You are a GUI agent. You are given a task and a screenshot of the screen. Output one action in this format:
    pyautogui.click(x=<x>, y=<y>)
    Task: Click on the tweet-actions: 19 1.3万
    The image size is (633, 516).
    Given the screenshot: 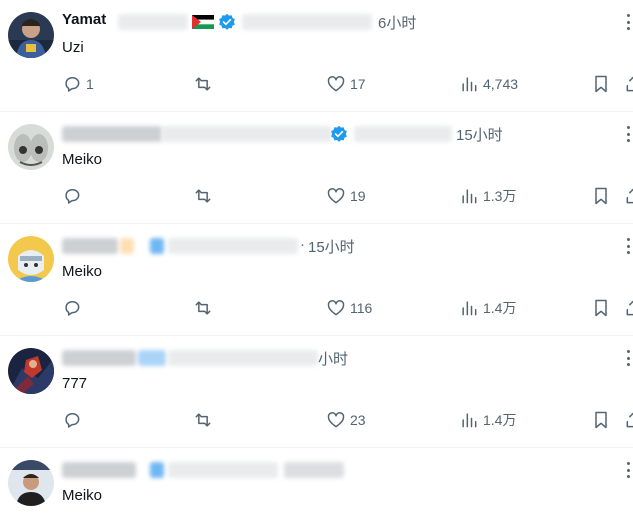 What is the action you would take?
    pyautogui.click(x=347, y=196)
    